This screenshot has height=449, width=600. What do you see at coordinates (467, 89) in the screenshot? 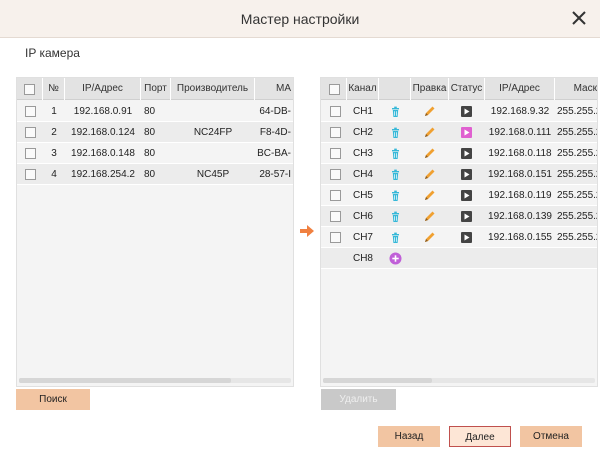
I see `column-header-status: Статус` at bounding box center [467, 89].